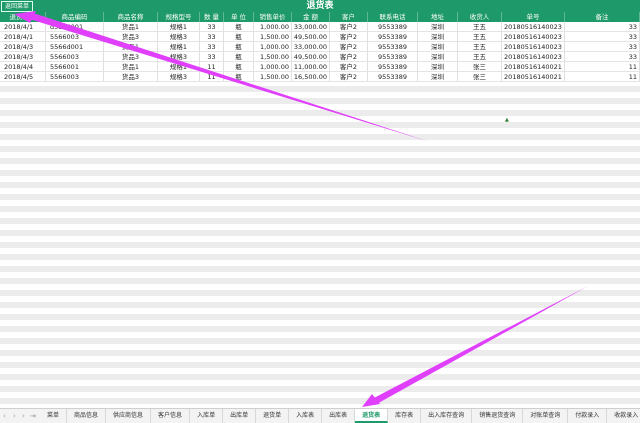  I want to click on sheet-tab: 出库表, so click(339, 416).